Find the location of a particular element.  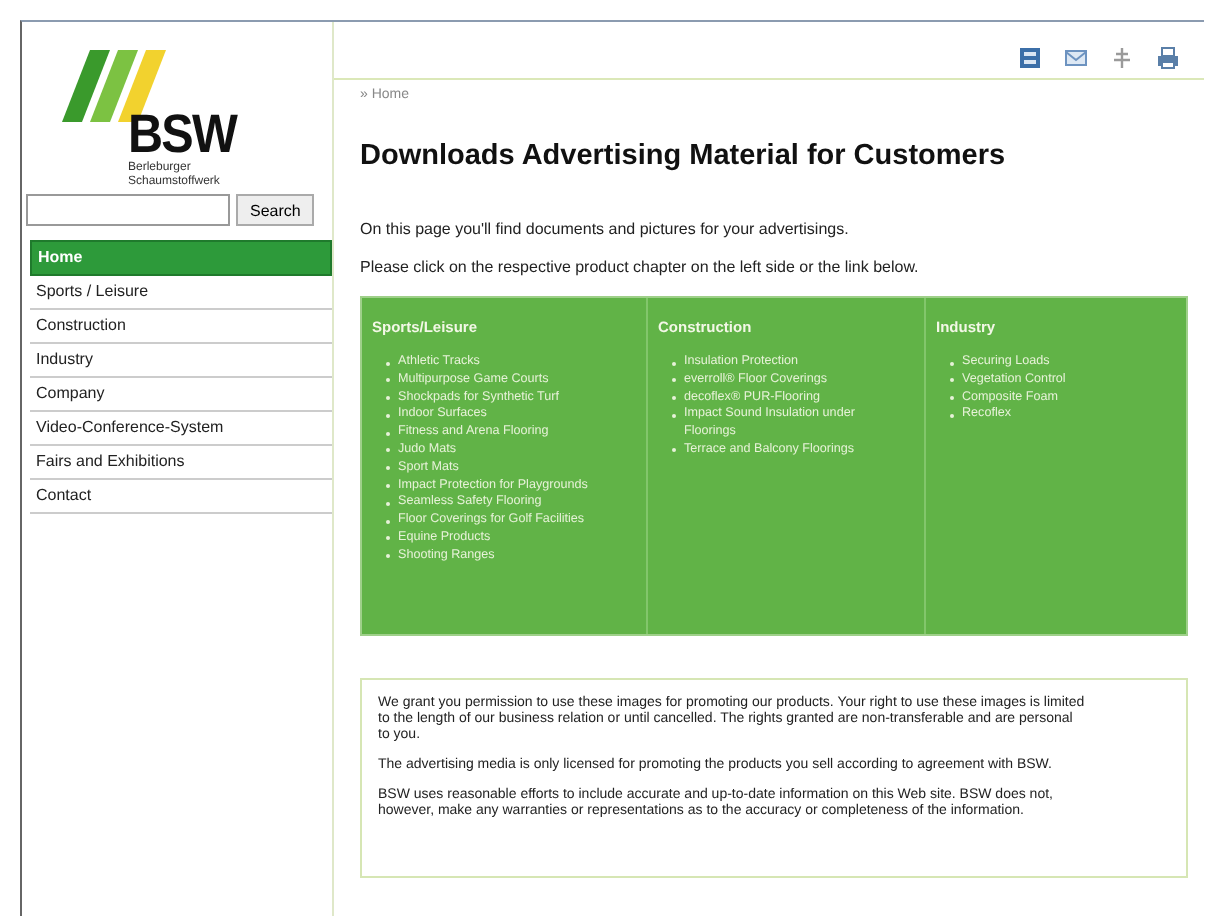

tree-icon is located at coordinates (1122, 58).